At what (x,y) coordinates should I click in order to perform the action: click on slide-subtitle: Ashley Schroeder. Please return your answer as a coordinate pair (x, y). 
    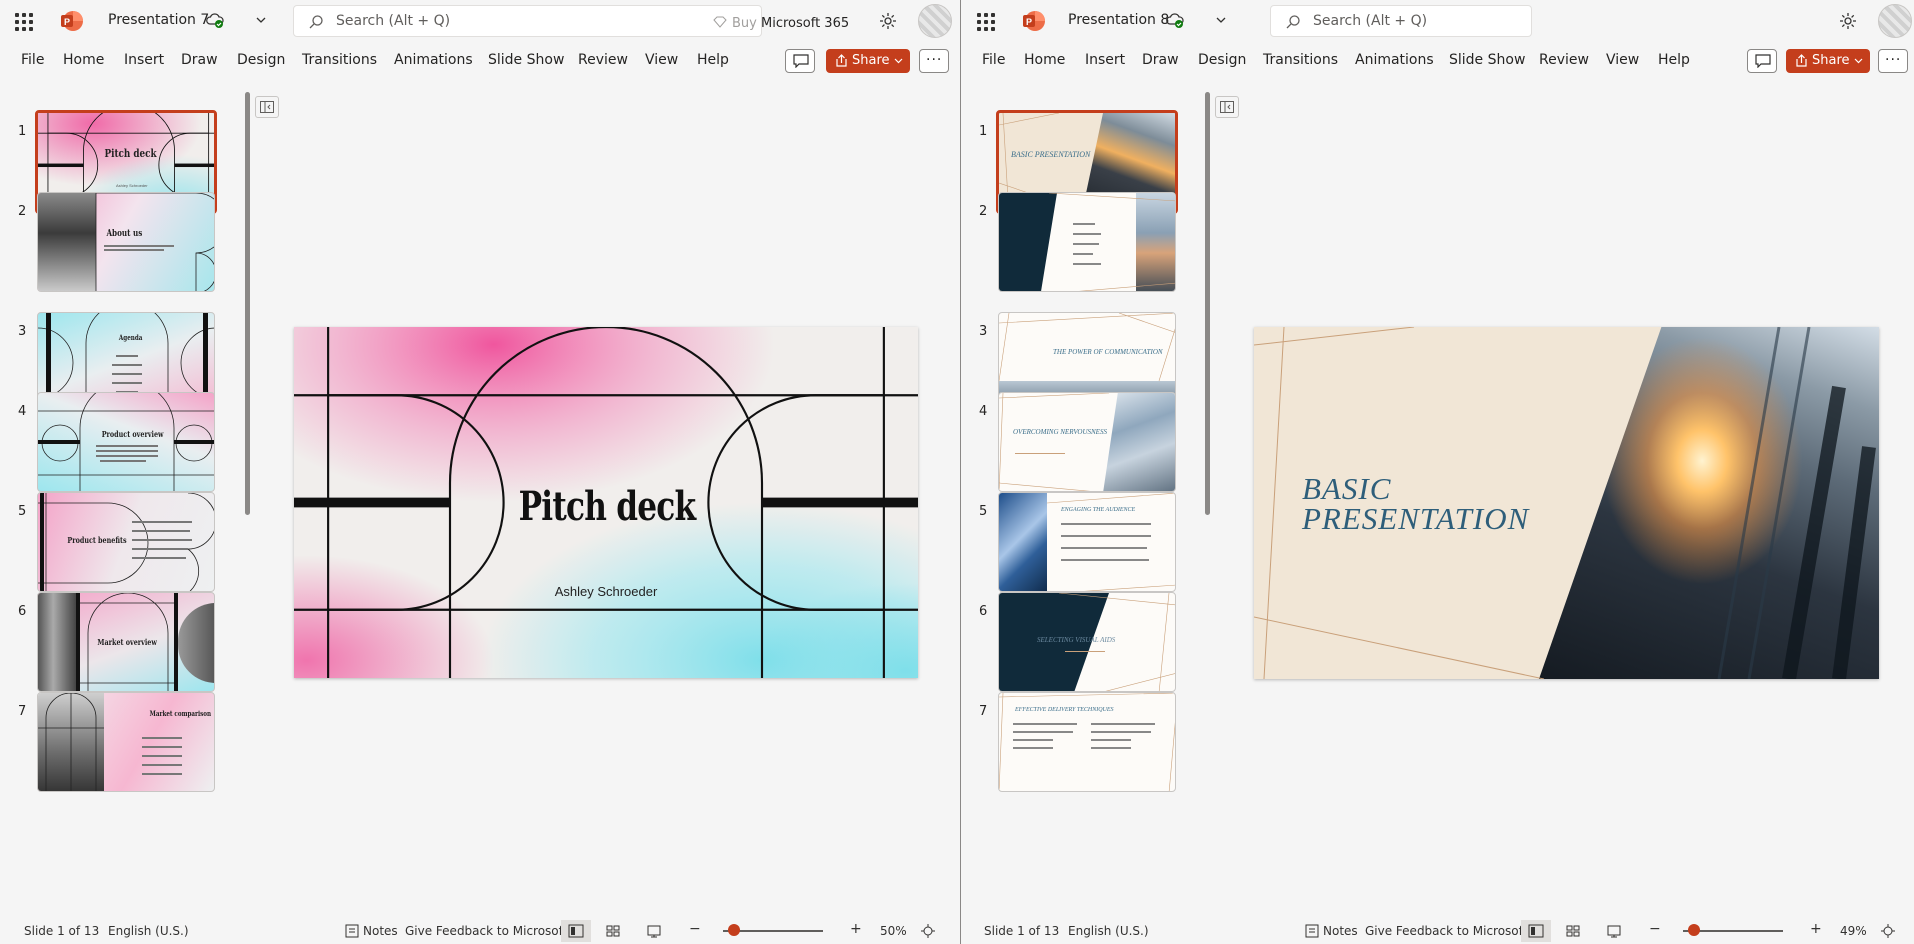
    Looking at the image, I should click on (606, 591).